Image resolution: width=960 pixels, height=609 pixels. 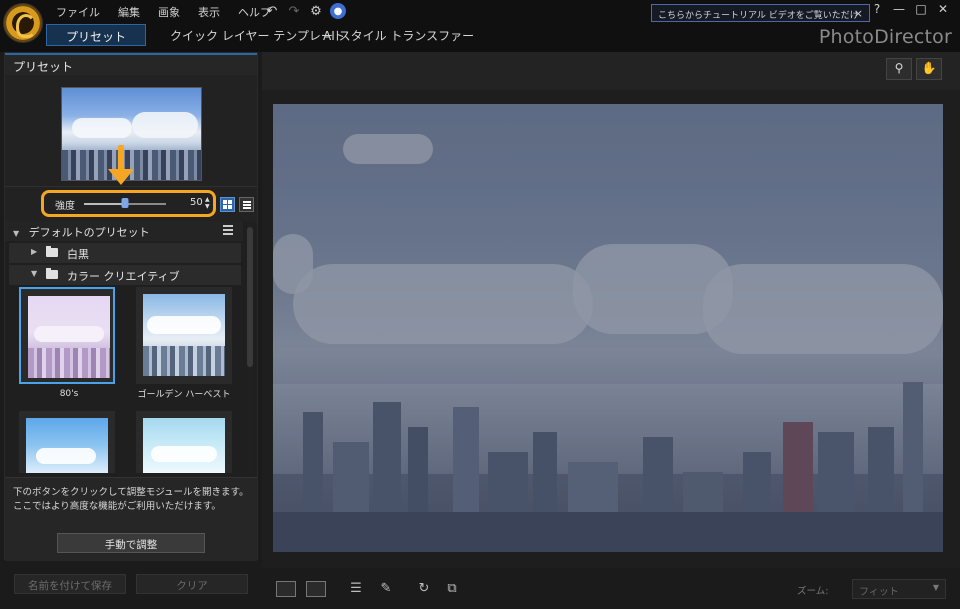 I want to click on preset-thumb-golden-harvest: ゴールデン ハーベスト, so click(x=184, y=343).